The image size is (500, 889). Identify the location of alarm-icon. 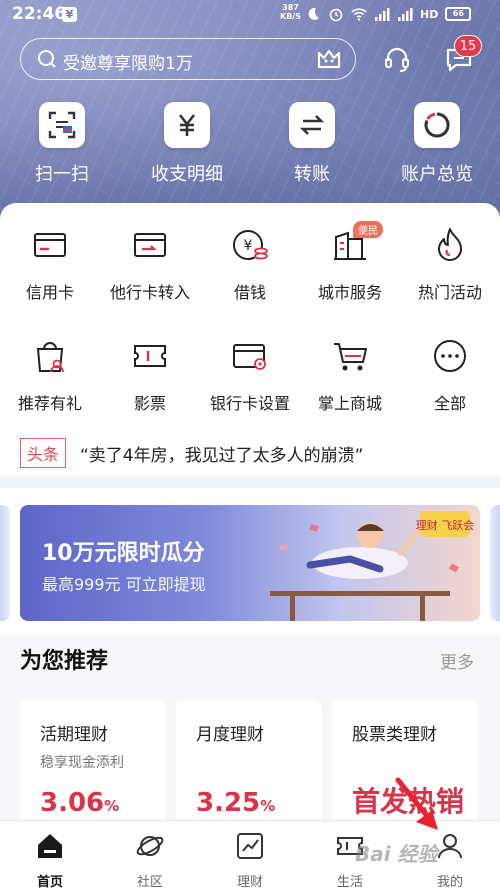
(336, 15).